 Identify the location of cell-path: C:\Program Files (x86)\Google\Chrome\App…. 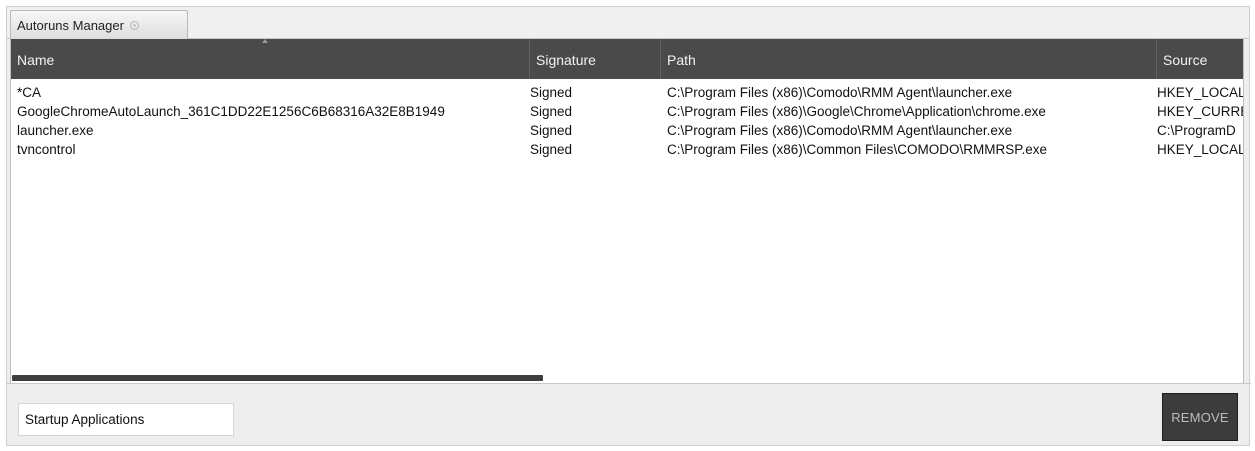
(856, 111).